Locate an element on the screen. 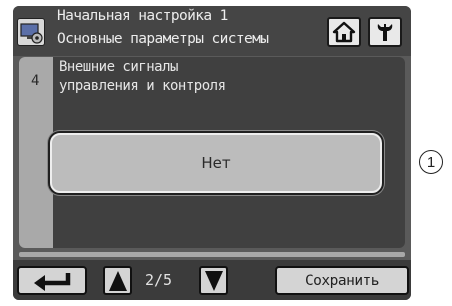  header-title-line1: Начальная настройка 1 is located at coordinates (142, 16).